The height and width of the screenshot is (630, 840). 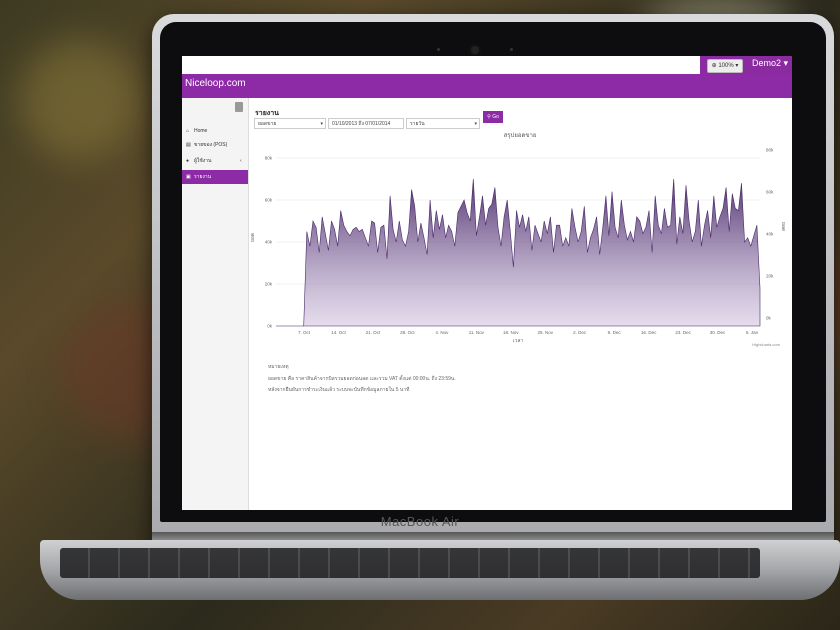 I want to click on chart-icon: ▣, so click(x=188, y=177).